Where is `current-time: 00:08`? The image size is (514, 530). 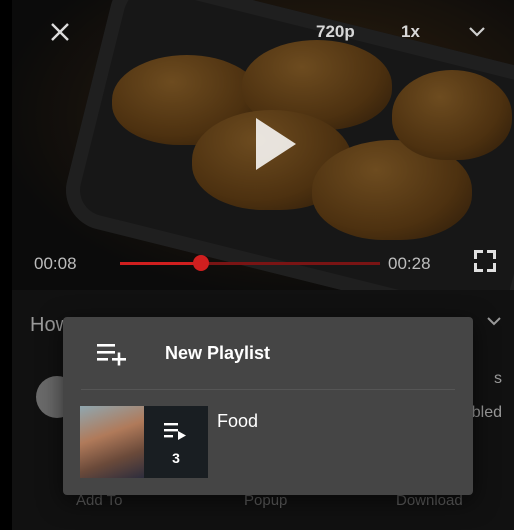 current-time: 00:08 is located at coordinates (55, 263).